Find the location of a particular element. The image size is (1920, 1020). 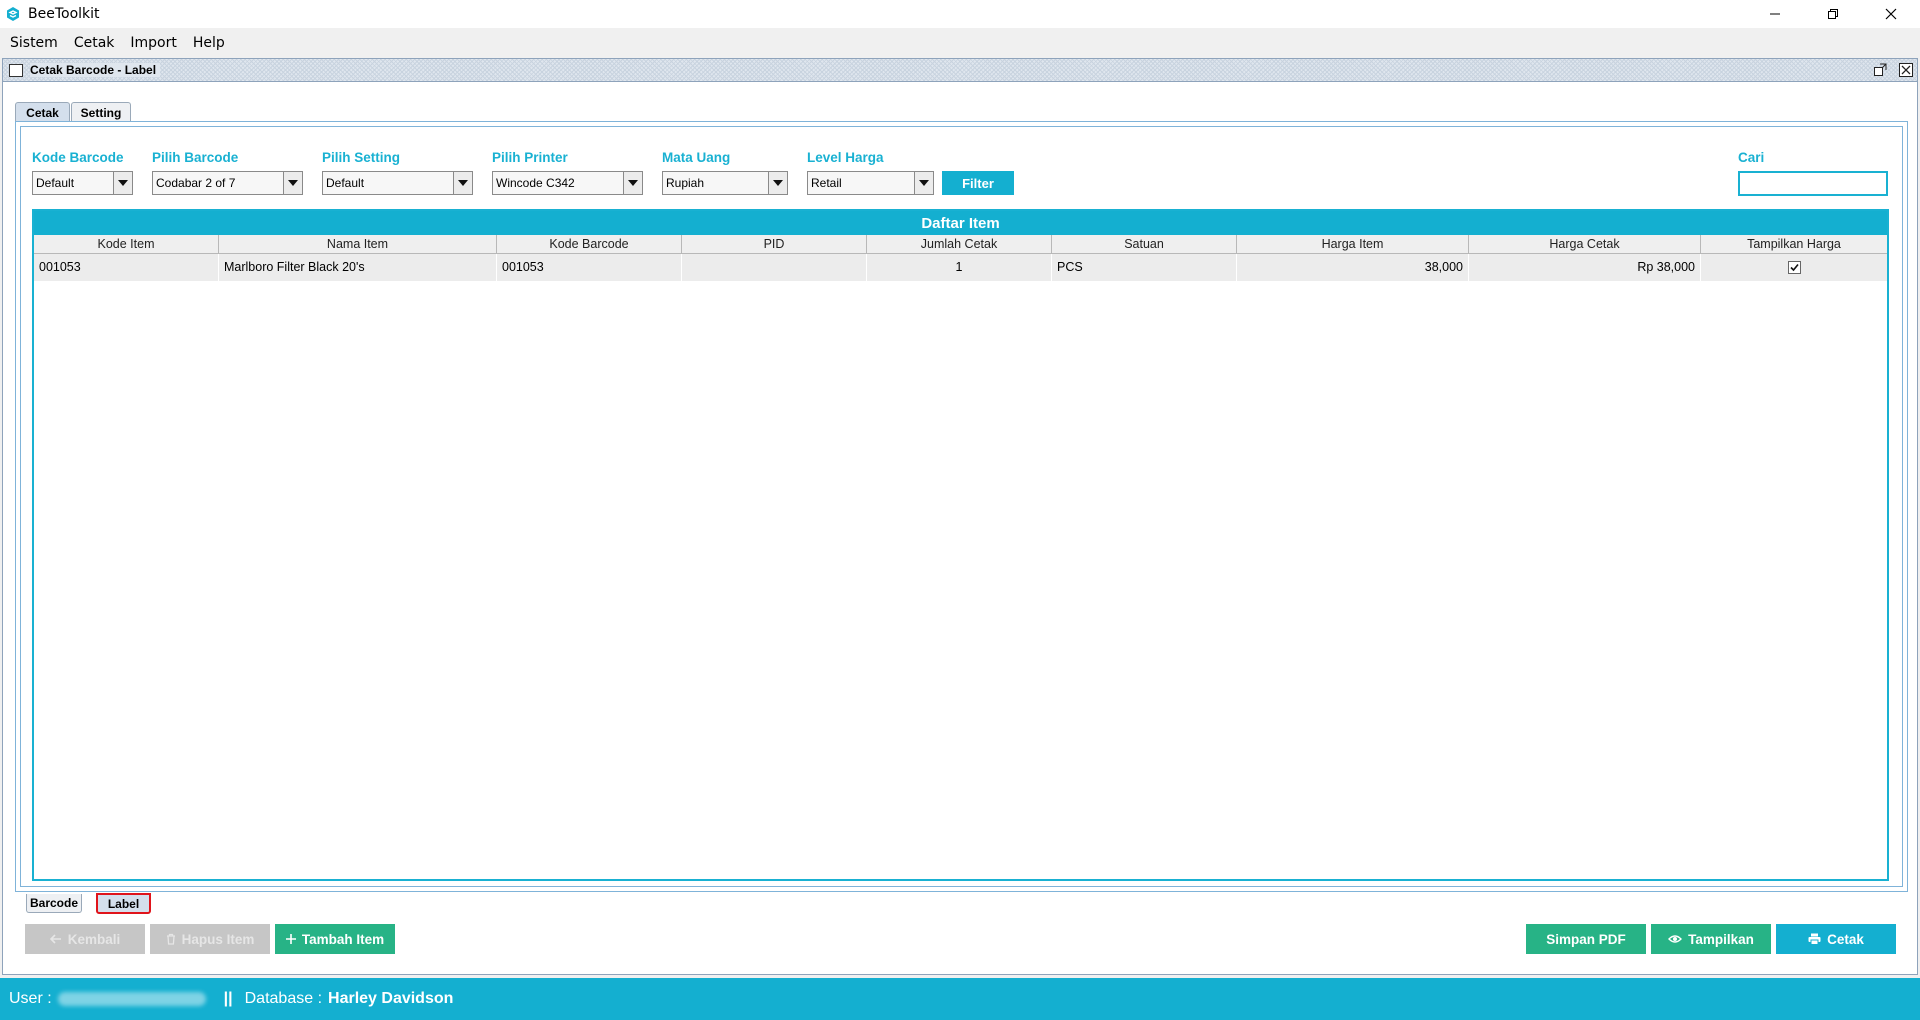

app-title: BeeToolkit is located at coordinates (64, 14).